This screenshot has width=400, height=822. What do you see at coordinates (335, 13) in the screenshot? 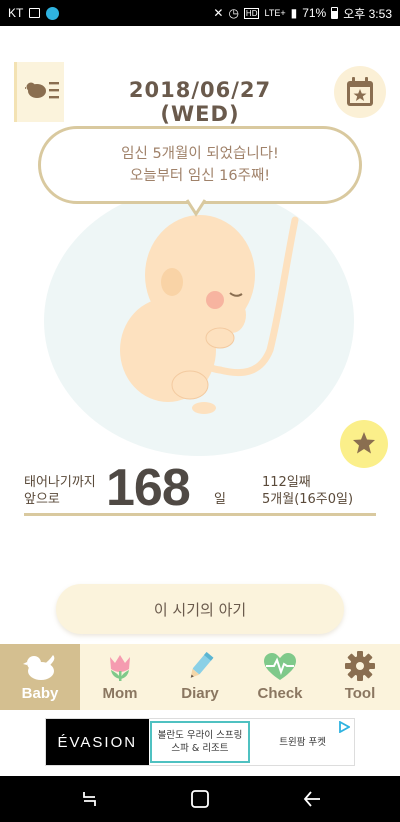
I see `battery-icon` at bounding box center [335, 13].